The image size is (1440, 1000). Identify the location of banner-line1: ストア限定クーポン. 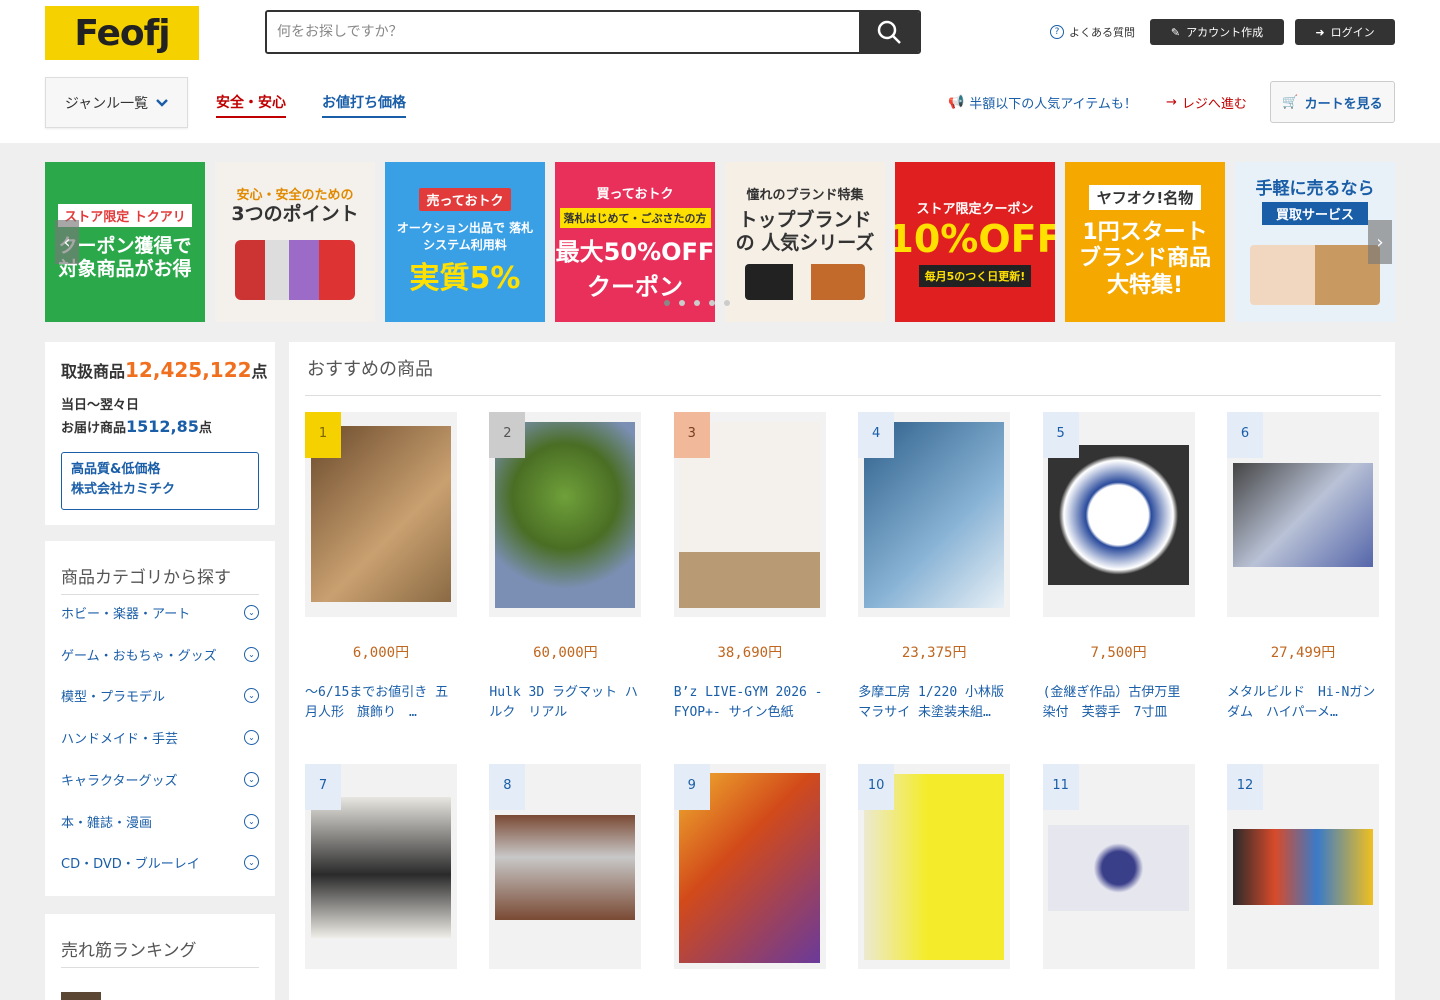
(975, 209).